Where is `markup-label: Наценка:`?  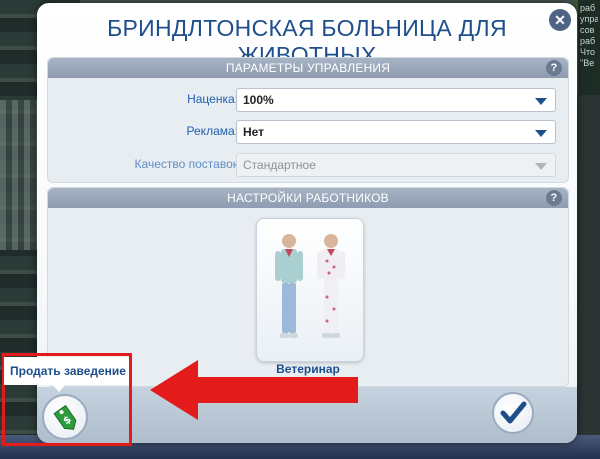 markup-label: Наценка: is located at coordinates (212, 99).